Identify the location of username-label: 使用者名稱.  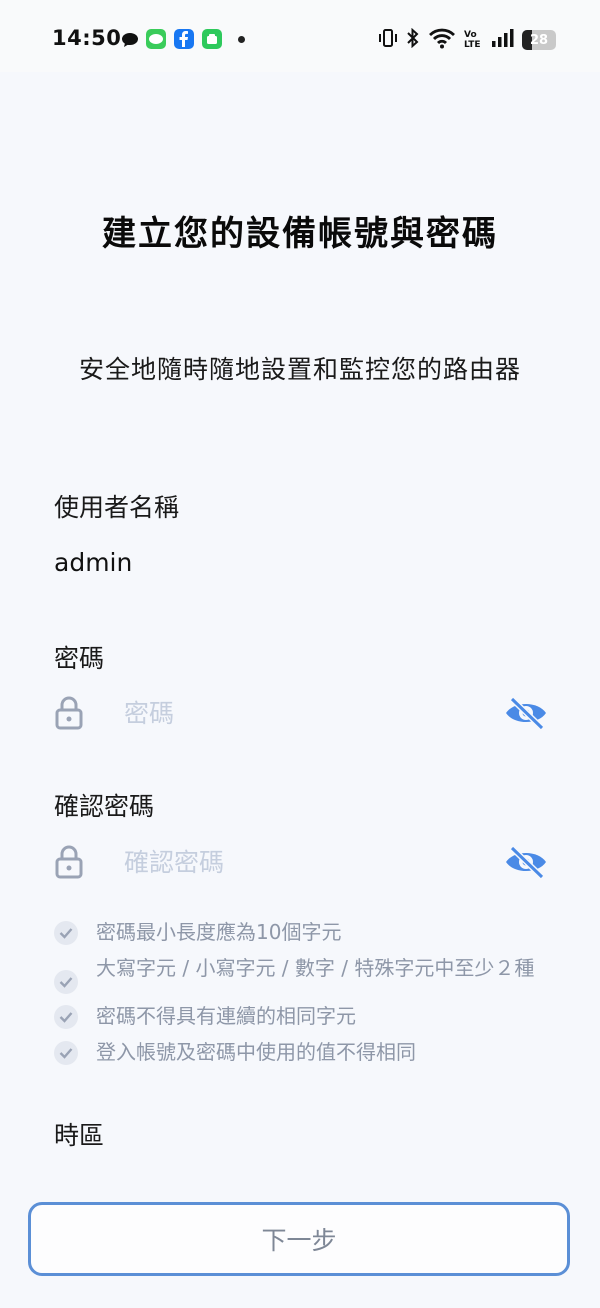
(117, 507).